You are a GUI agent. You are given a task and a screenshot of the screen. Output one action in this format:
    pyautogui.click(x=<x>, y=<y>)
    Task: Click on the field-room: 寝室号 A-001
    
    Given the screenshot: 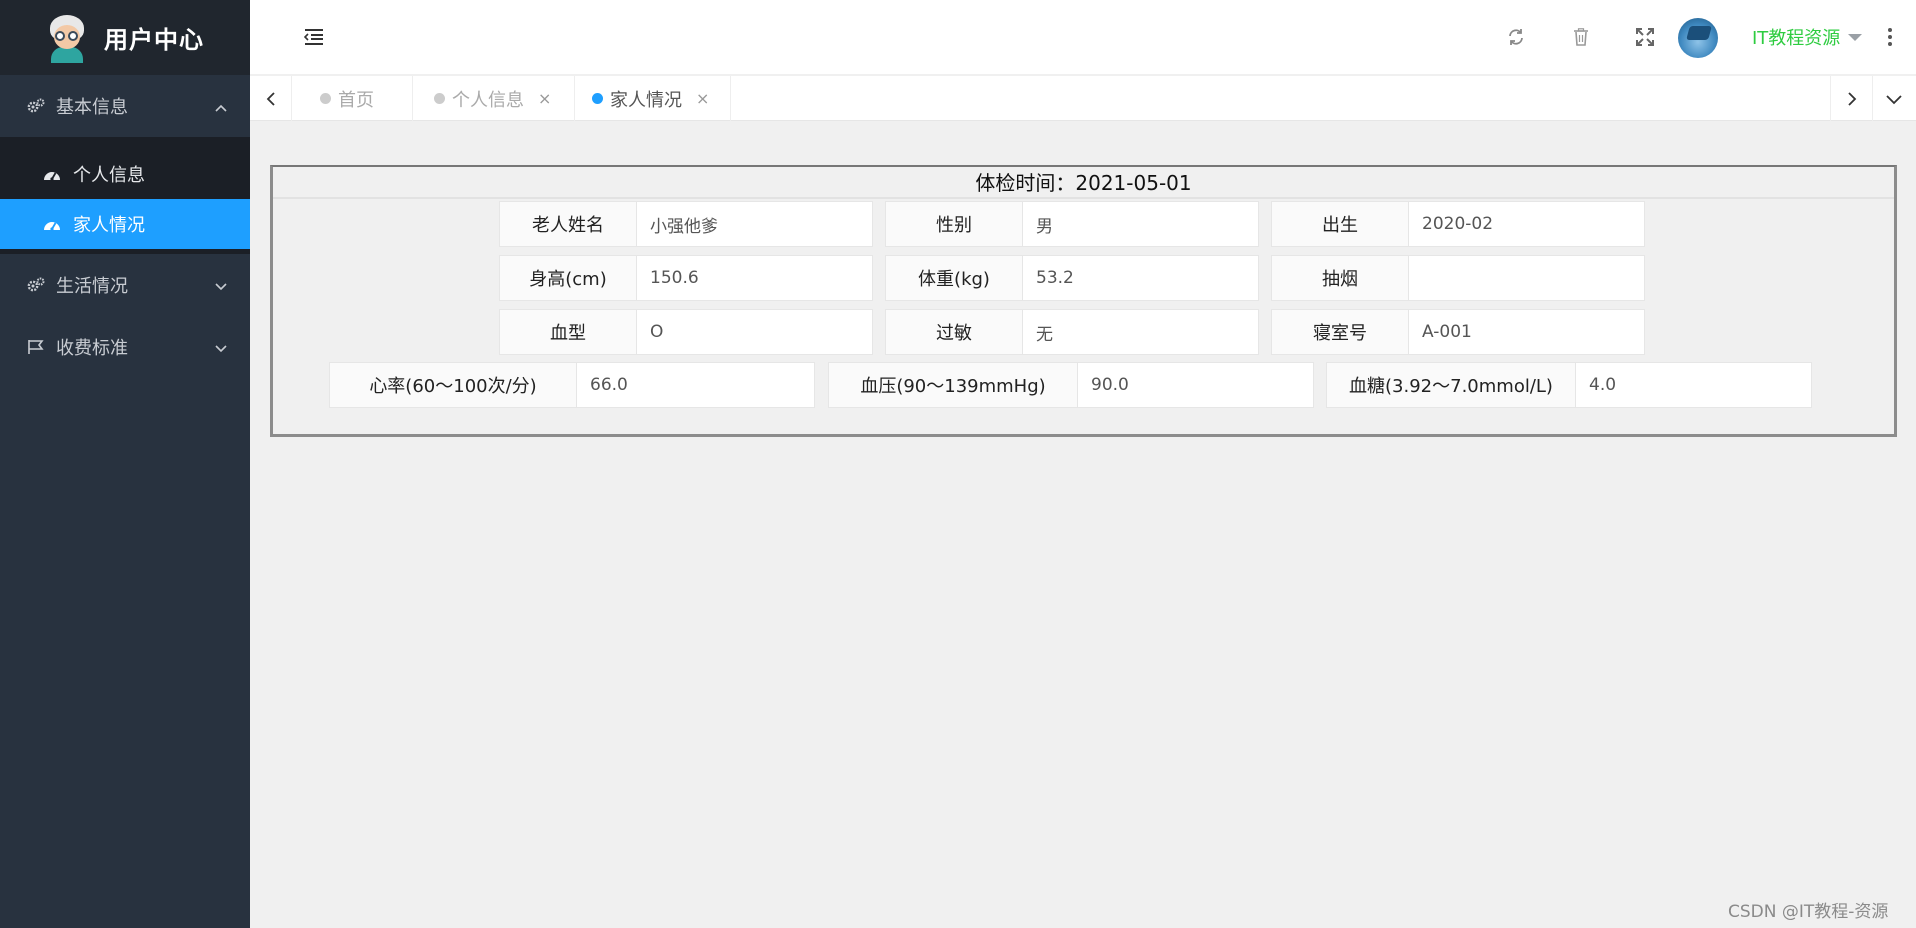 What is the action you would take?
    pyautogui.click(x=1458, y=332)
    